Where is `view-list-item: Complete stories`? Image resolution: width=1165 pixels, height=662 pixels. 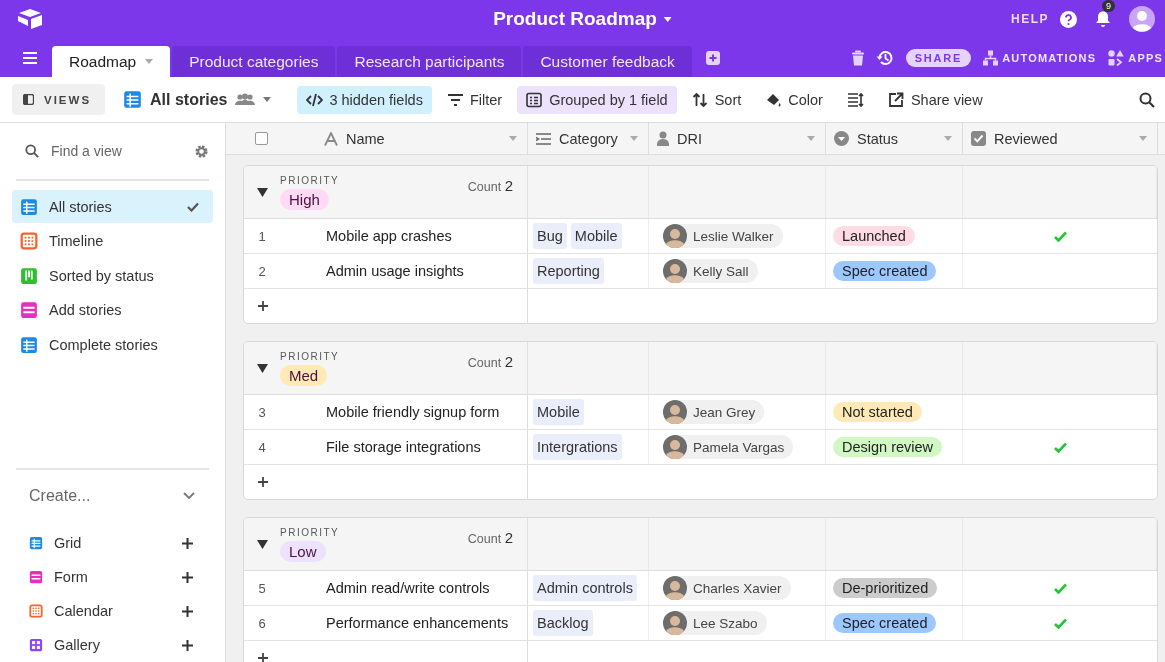 view-list-item: Complete stories is located at coordinates (112, 344).